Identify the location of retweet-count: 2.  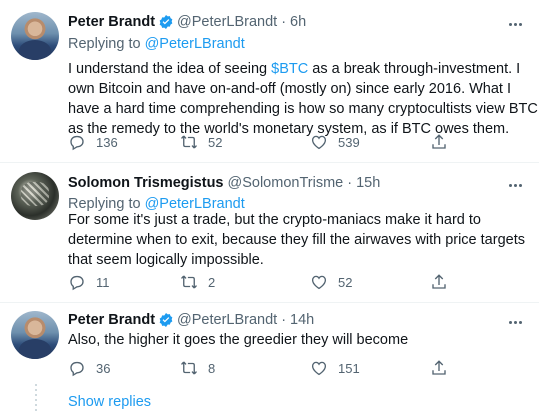
(212, 282).